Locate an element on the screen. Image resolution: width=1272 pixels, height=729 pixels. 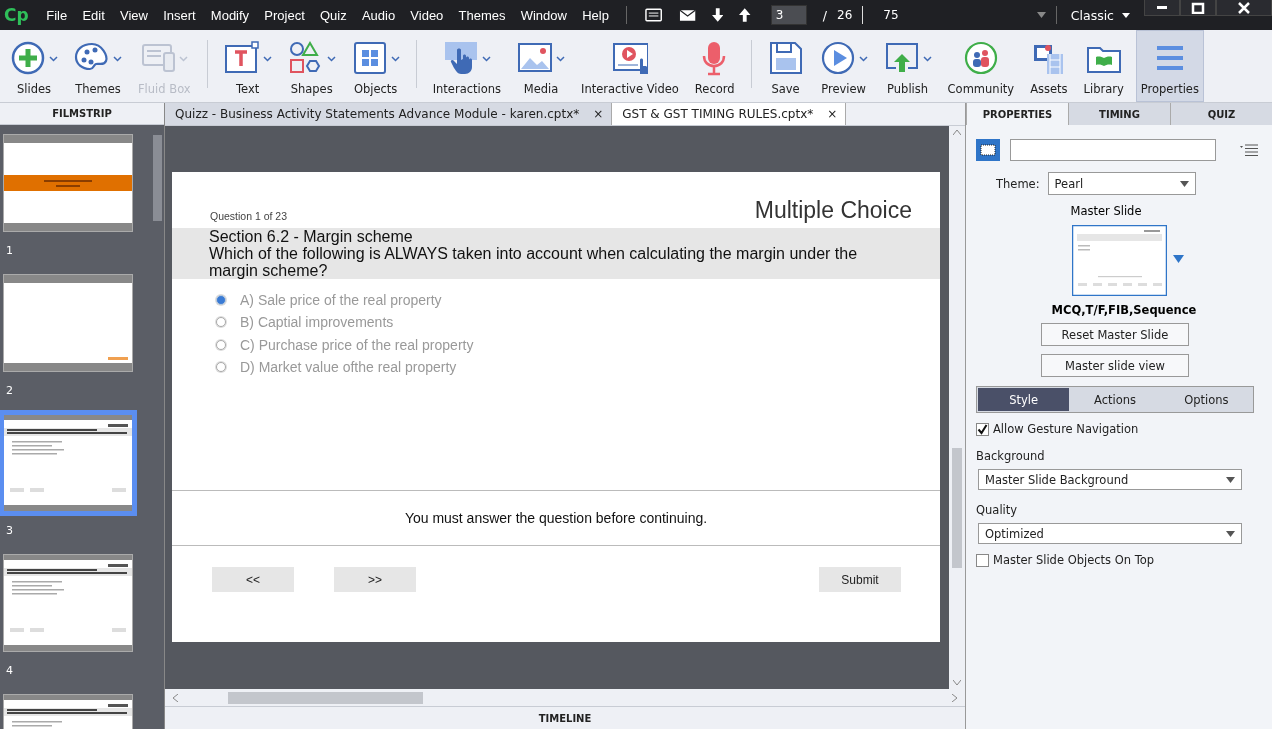
minimize-button is located at coordinates (1162, 8).